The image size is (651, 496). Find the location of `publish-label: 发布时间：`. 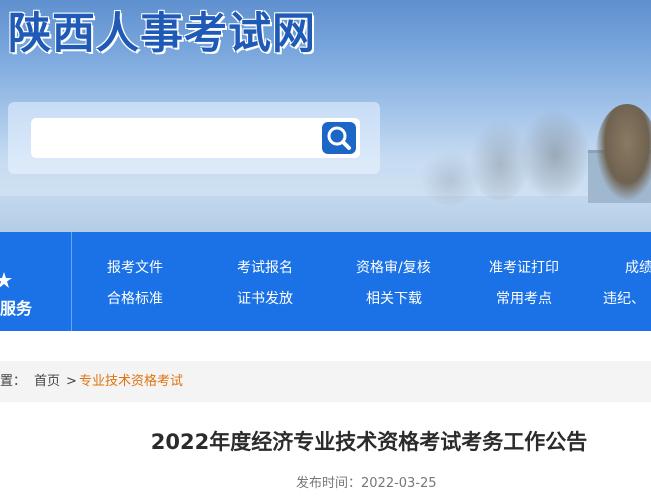

publish-label: 发布时间： is located at coordinates (329, 483).